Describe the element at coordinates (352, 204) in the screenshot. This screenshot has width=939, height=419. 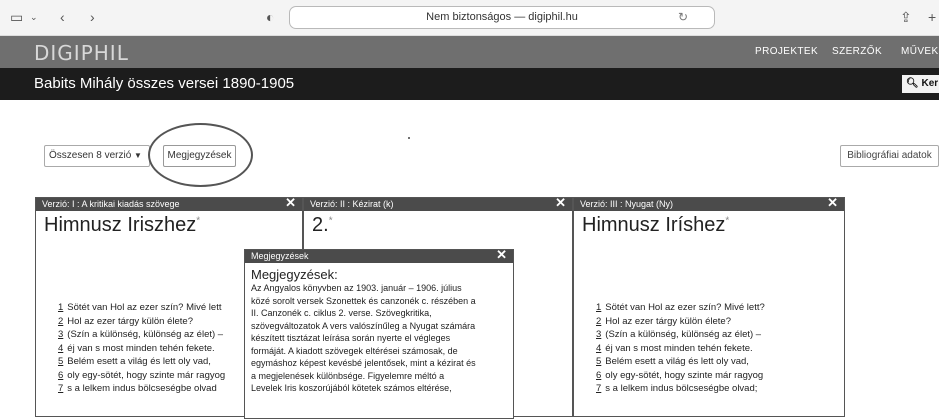
I see `panel-header-label: Verzió: II : Kézirat (k)` at that location.